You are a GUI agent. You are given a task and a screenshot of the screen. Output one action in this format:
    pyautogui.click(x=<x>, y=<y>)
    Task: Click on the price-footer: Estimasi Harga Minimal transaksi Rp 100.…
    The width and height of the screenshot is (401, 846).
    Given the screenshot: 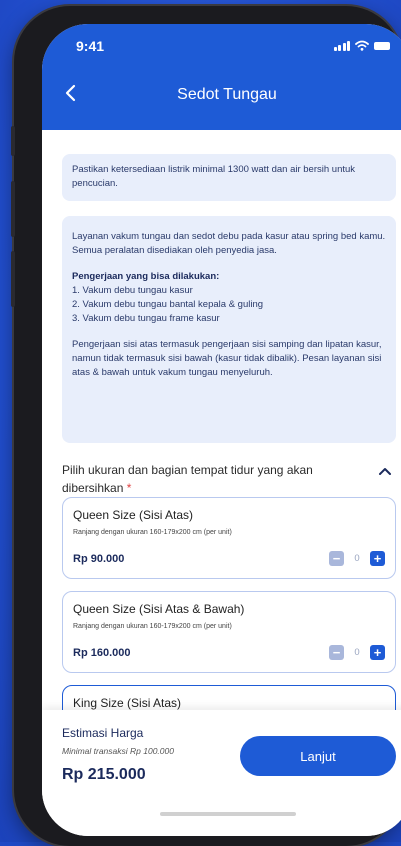 What is the action you would take?
    pyautogui.click(x=221, y=773)
    